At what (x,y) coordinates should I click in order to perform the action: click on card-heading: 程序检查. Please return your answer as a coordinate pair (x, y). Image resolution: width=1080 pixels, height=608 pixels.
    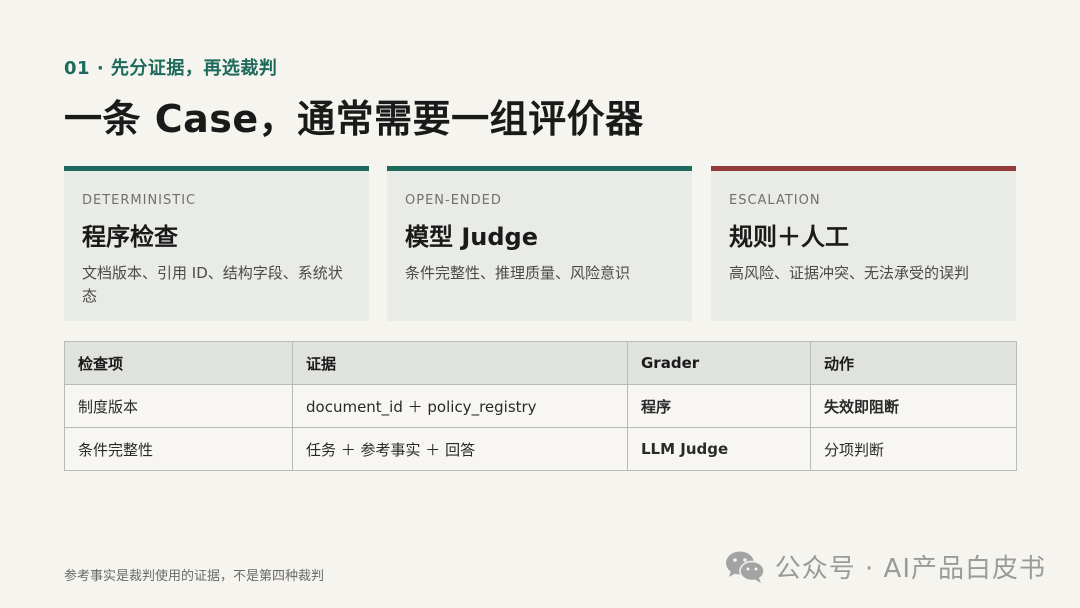
    Looking at the image, I should click on (130, 237).